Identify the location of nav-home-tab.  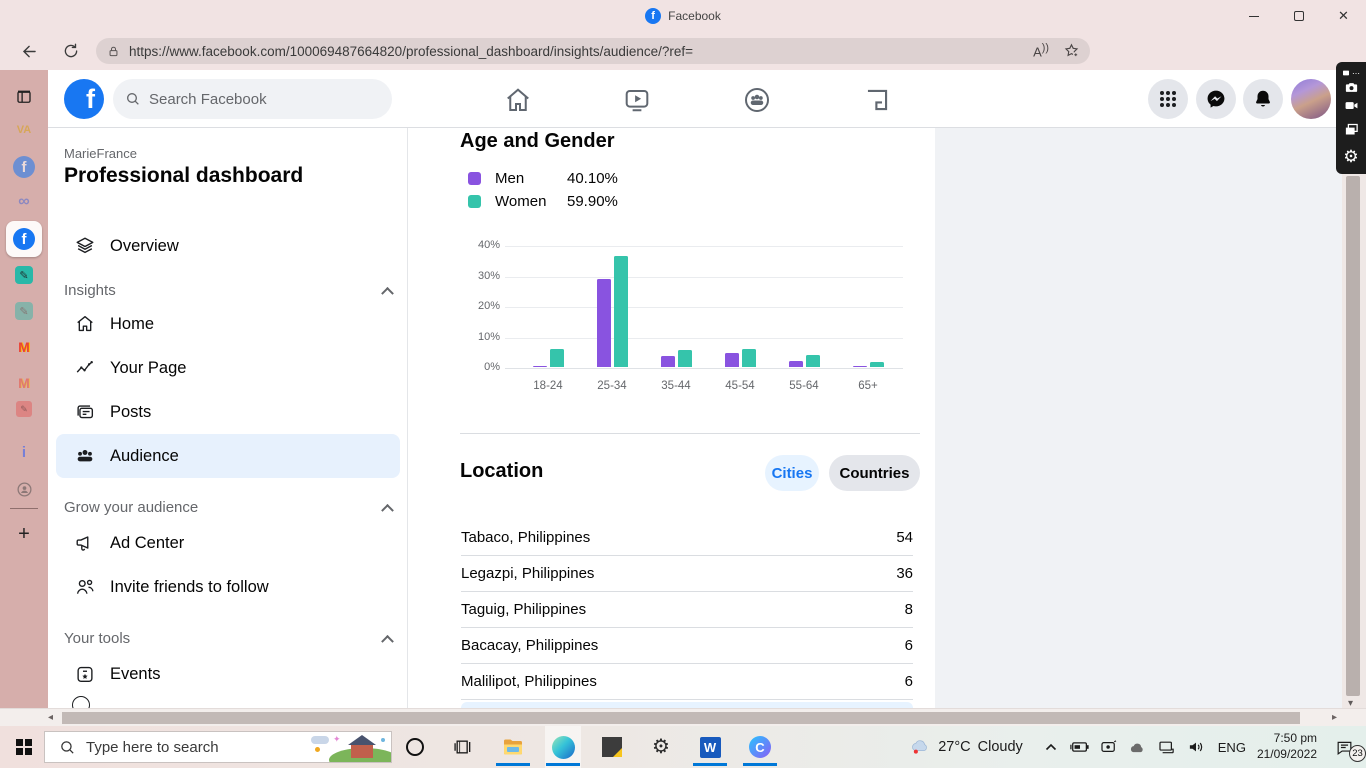
(518, 100).